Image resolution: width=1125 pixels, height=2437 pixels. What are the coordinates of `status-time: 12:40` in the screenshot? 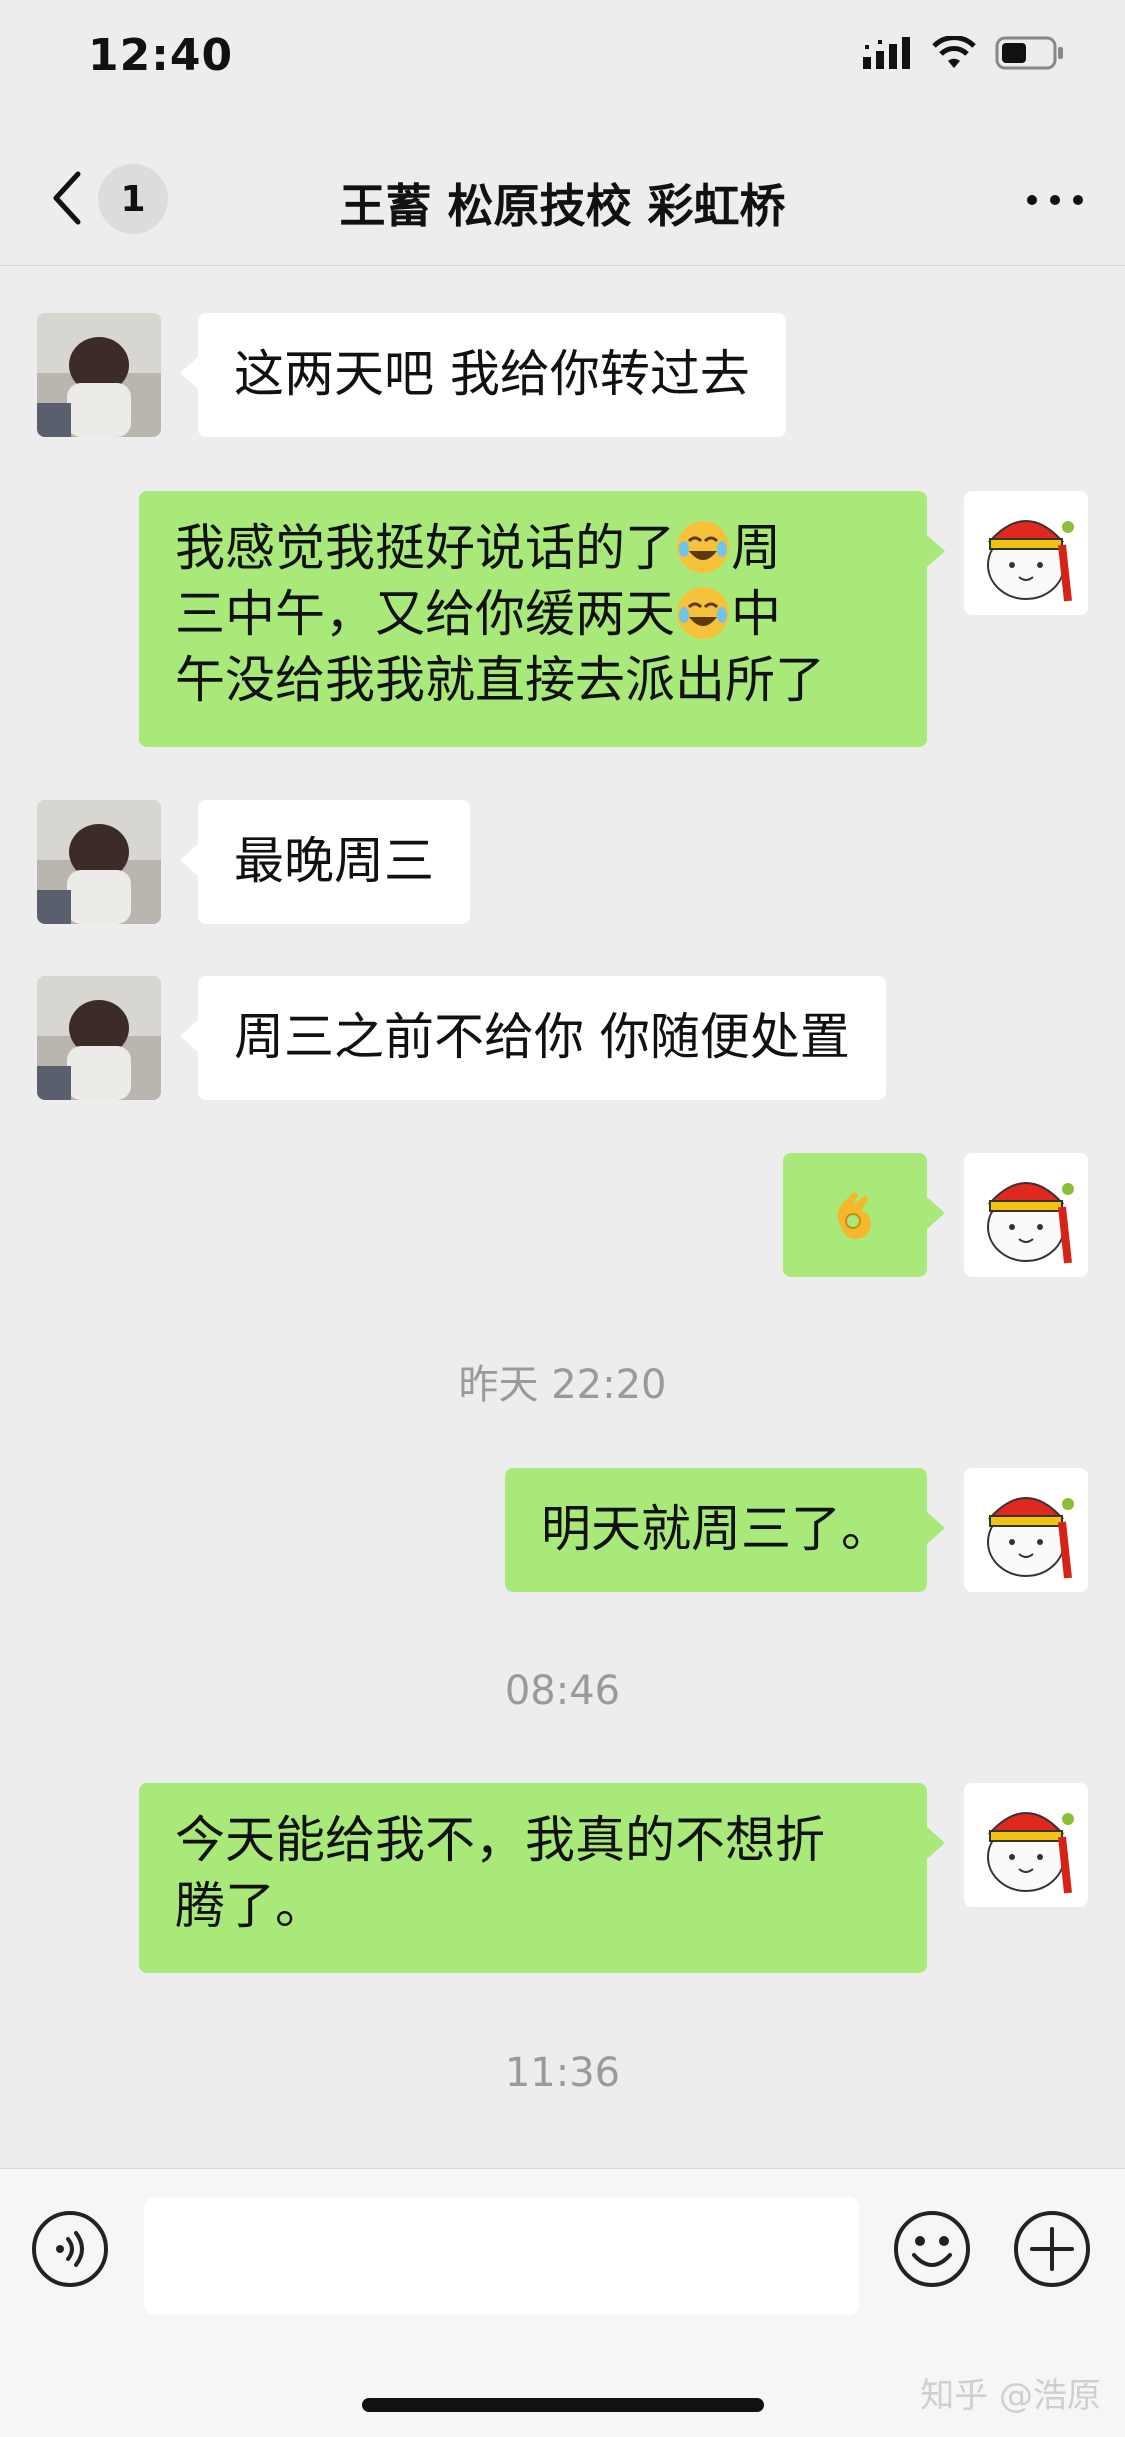 It's located at (161, 55).